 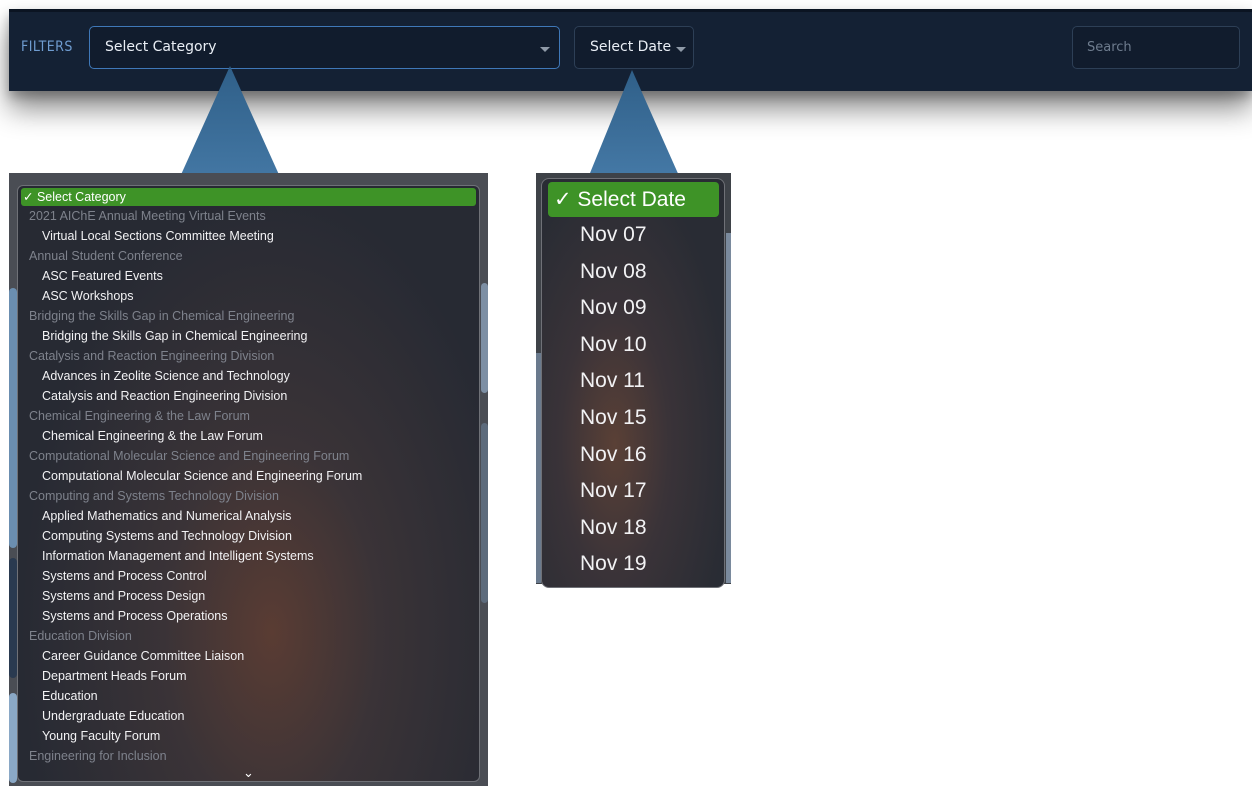 What do you see at coordinates (248, 436) in the screenshot?
I see `category-option: Chemical Engineering & the Law Forum` at bounding box center [248, 436].